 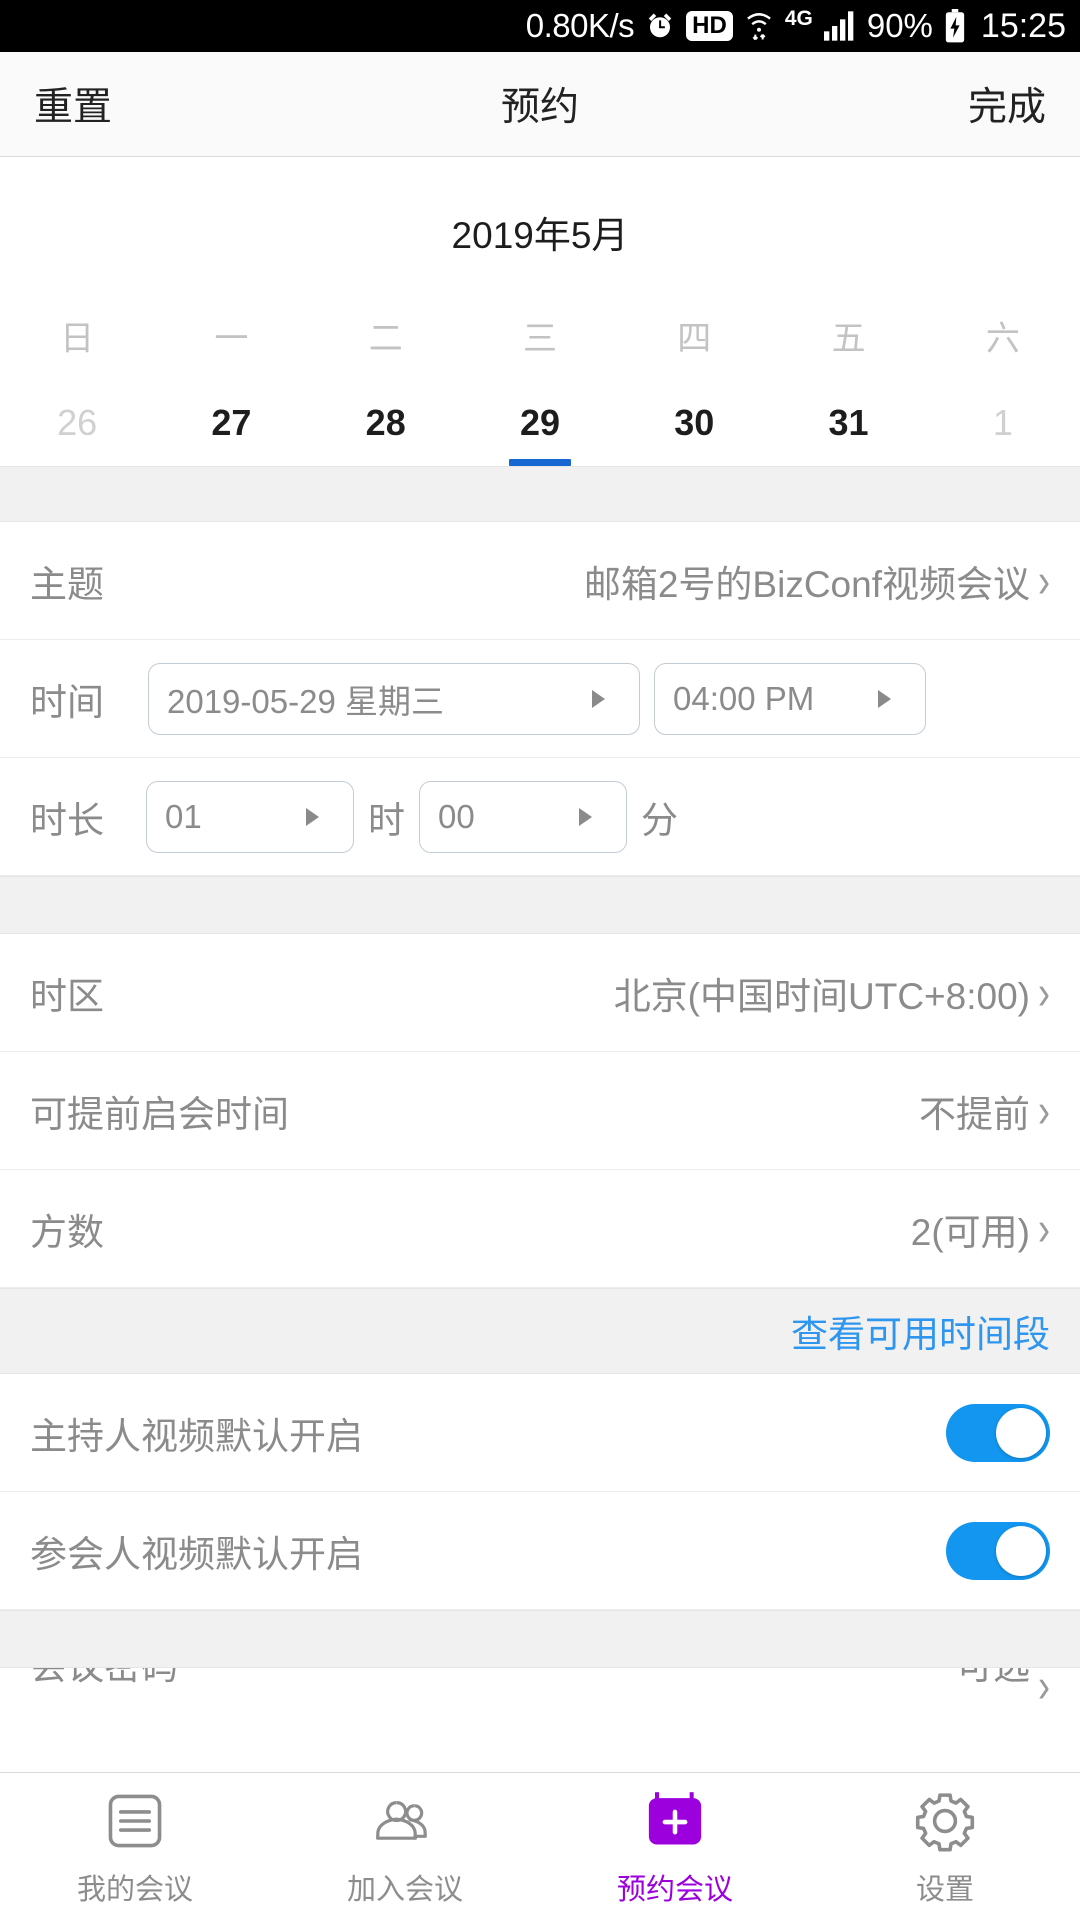 I want to click on calendar-day: 27, so click(x=231, y=434).